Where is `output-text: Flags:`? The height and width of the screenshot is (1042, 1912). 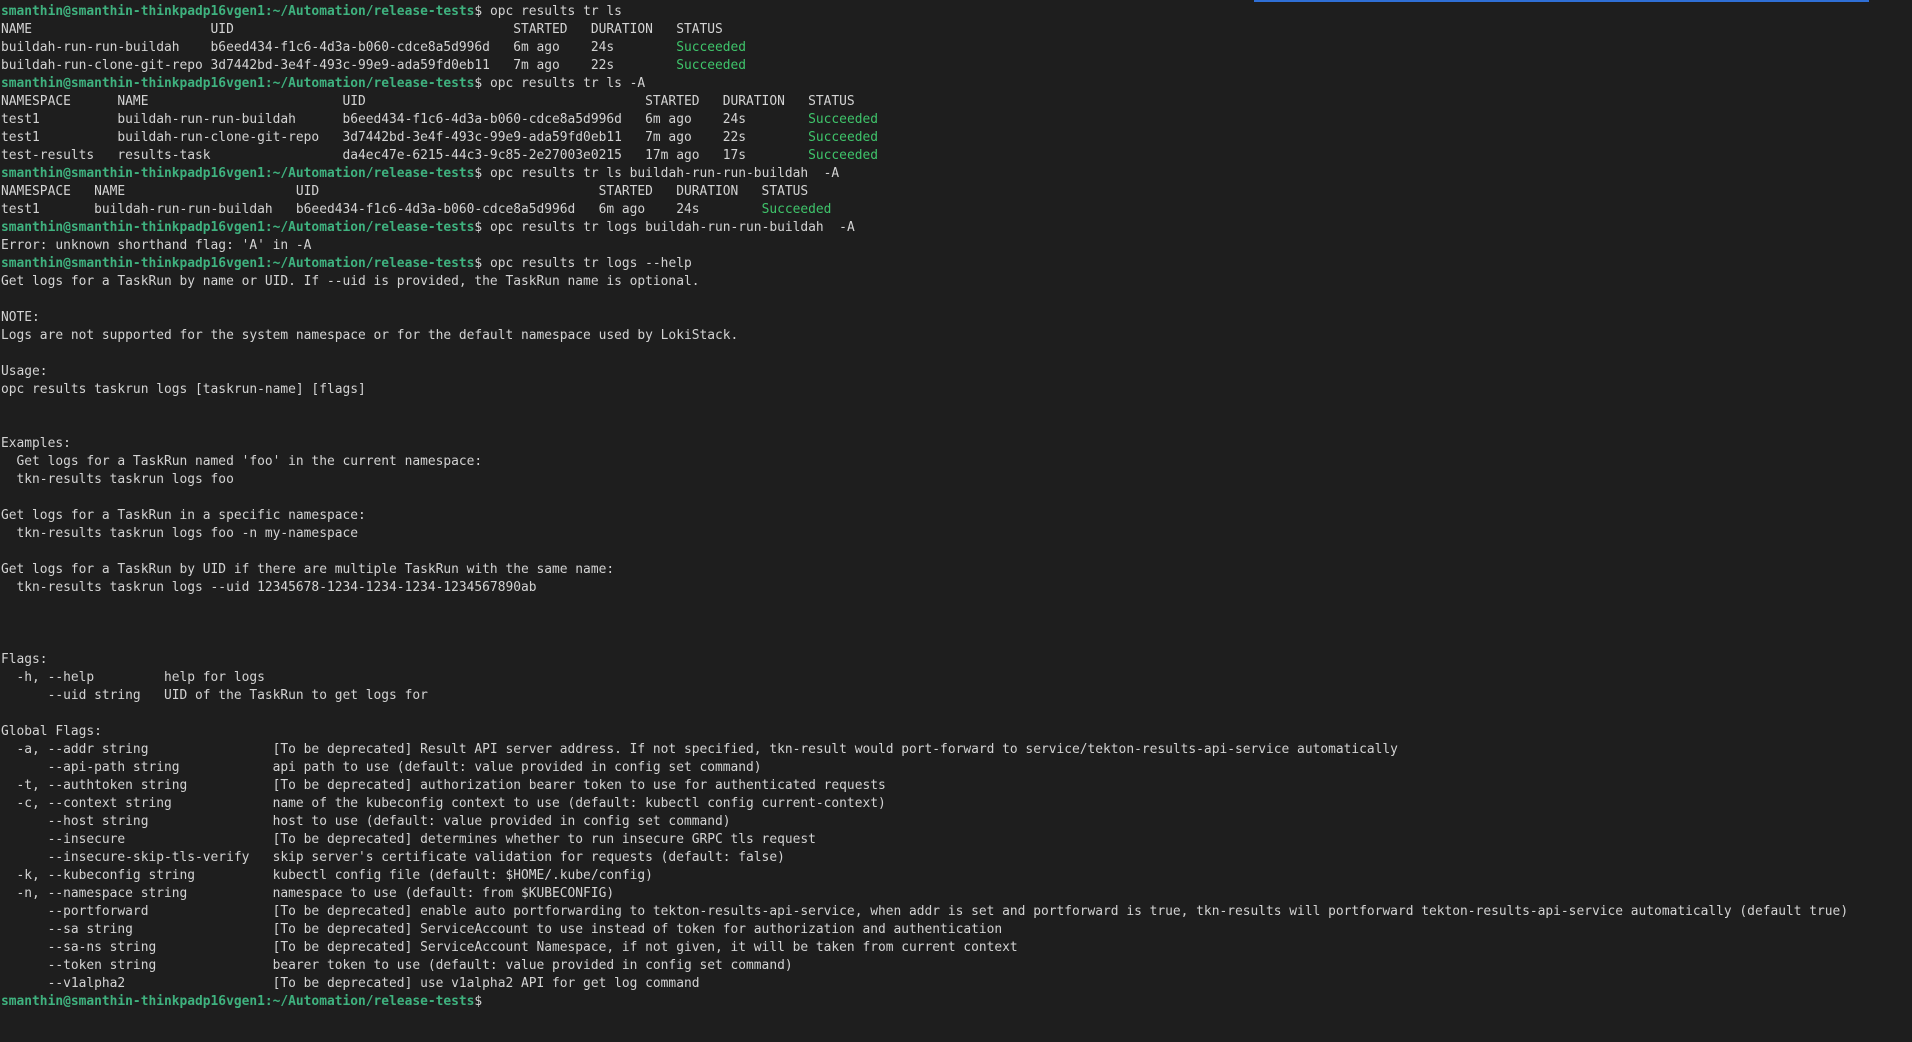 output-text: Flags: is located at coordinates (24, 659).